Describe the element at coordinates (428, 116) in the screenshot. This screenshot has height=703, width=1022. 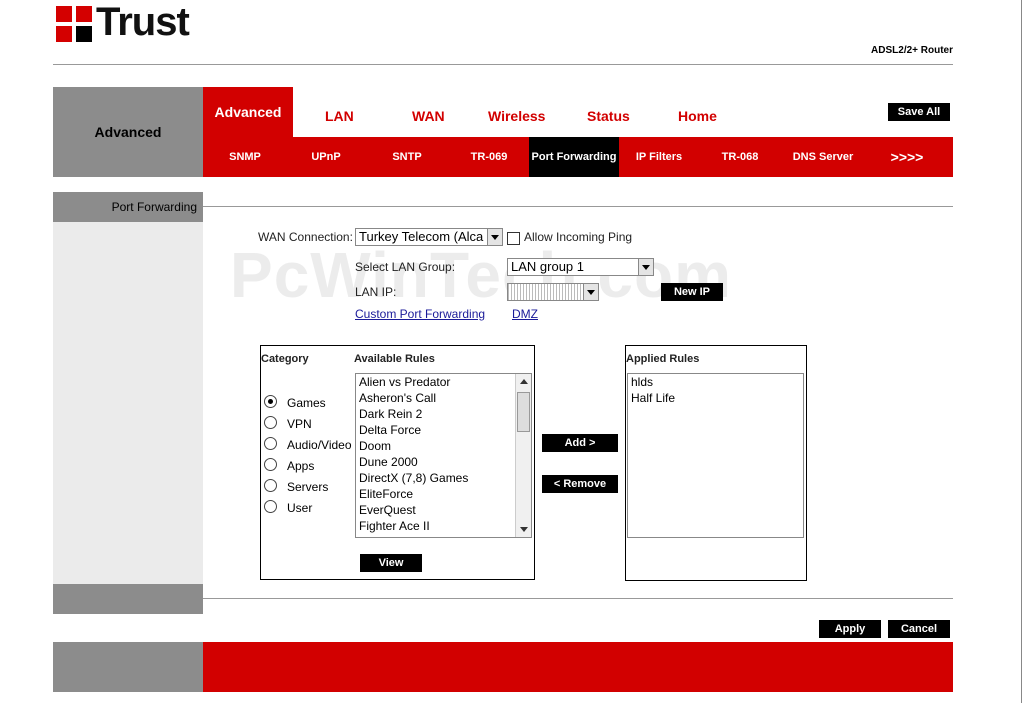
I see `tab-wan: WAN` at that location.